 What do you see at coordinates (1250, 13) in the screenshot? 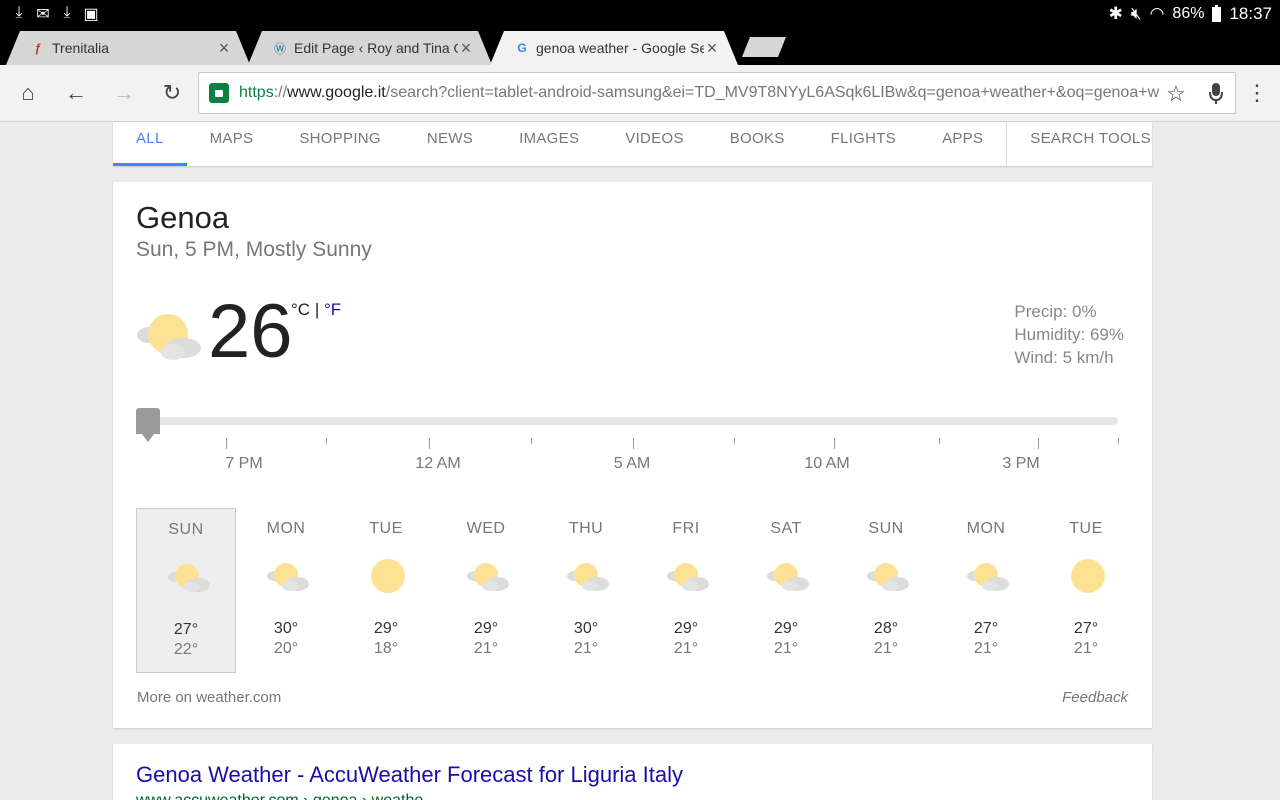
I see `clock: 18:37` at bounding box center [1250, 13].